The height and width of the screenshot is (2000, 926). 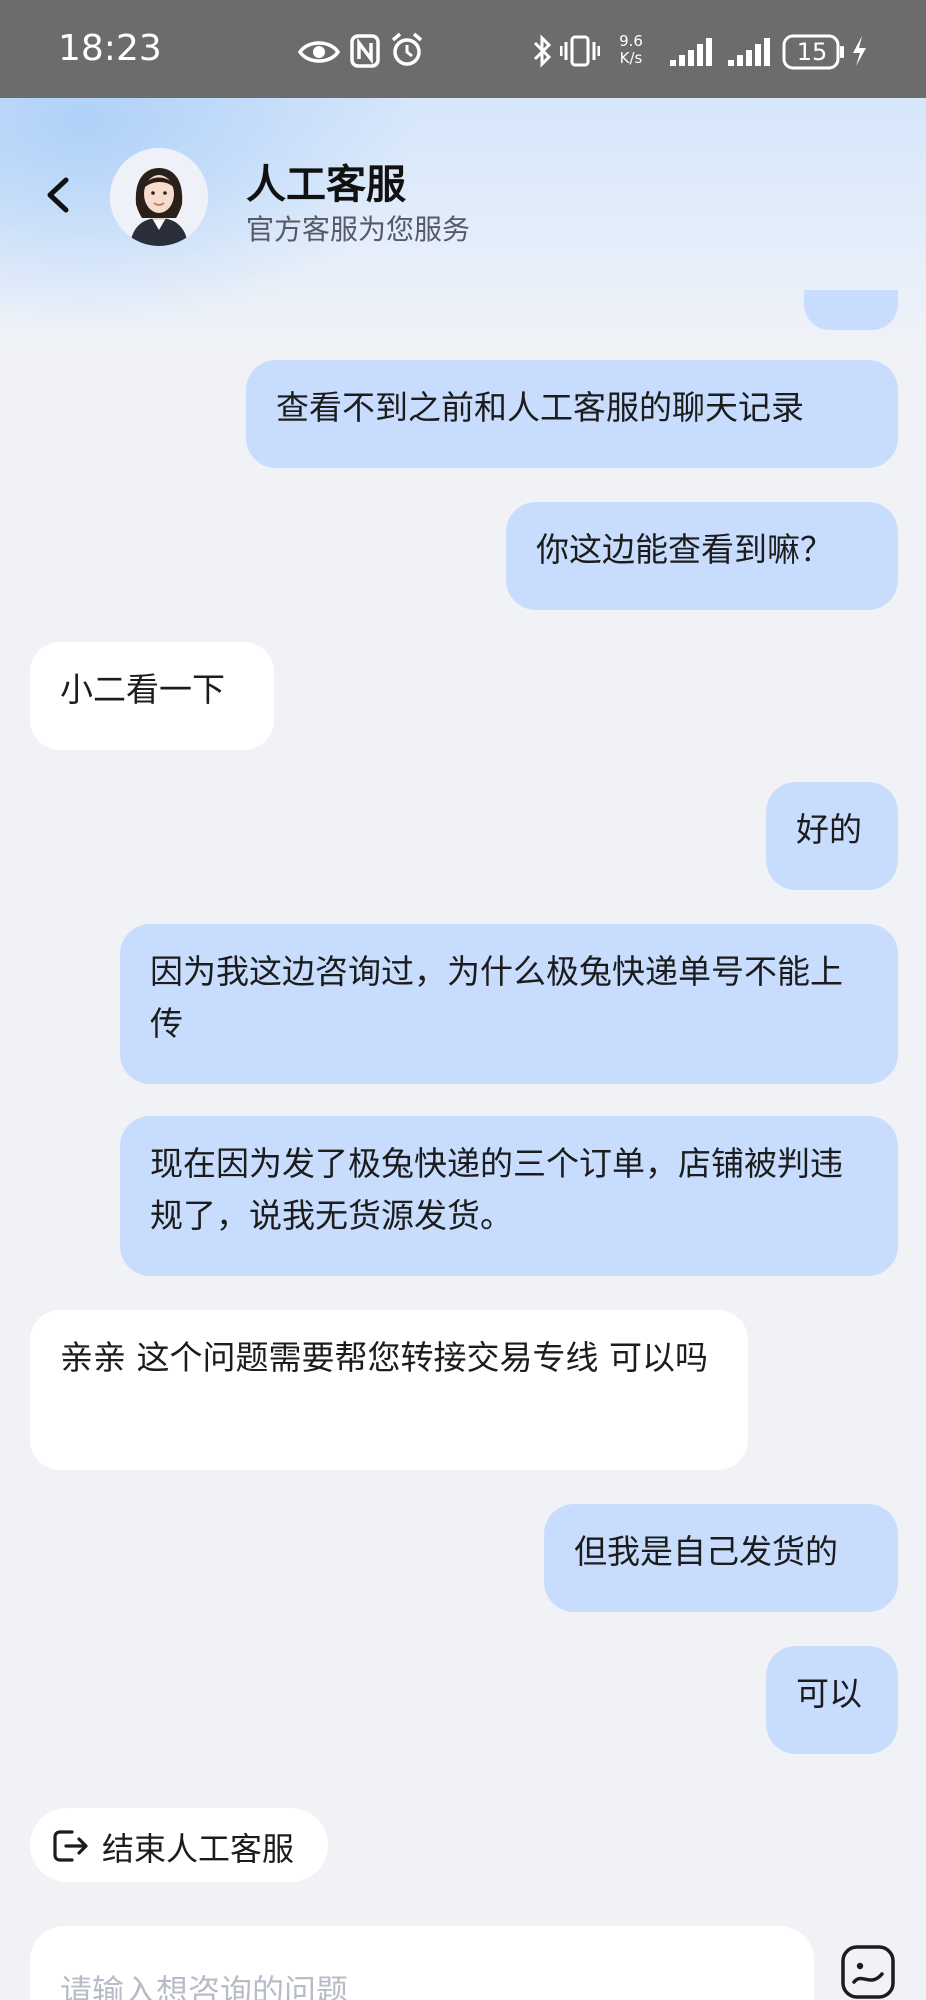 I want to click on net-speed-unit: K/s, so click(x=631, y=58).